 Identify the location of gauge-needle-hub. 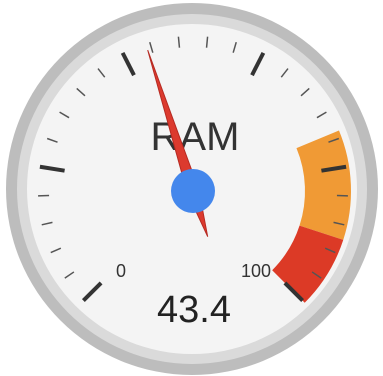
(193, 191).